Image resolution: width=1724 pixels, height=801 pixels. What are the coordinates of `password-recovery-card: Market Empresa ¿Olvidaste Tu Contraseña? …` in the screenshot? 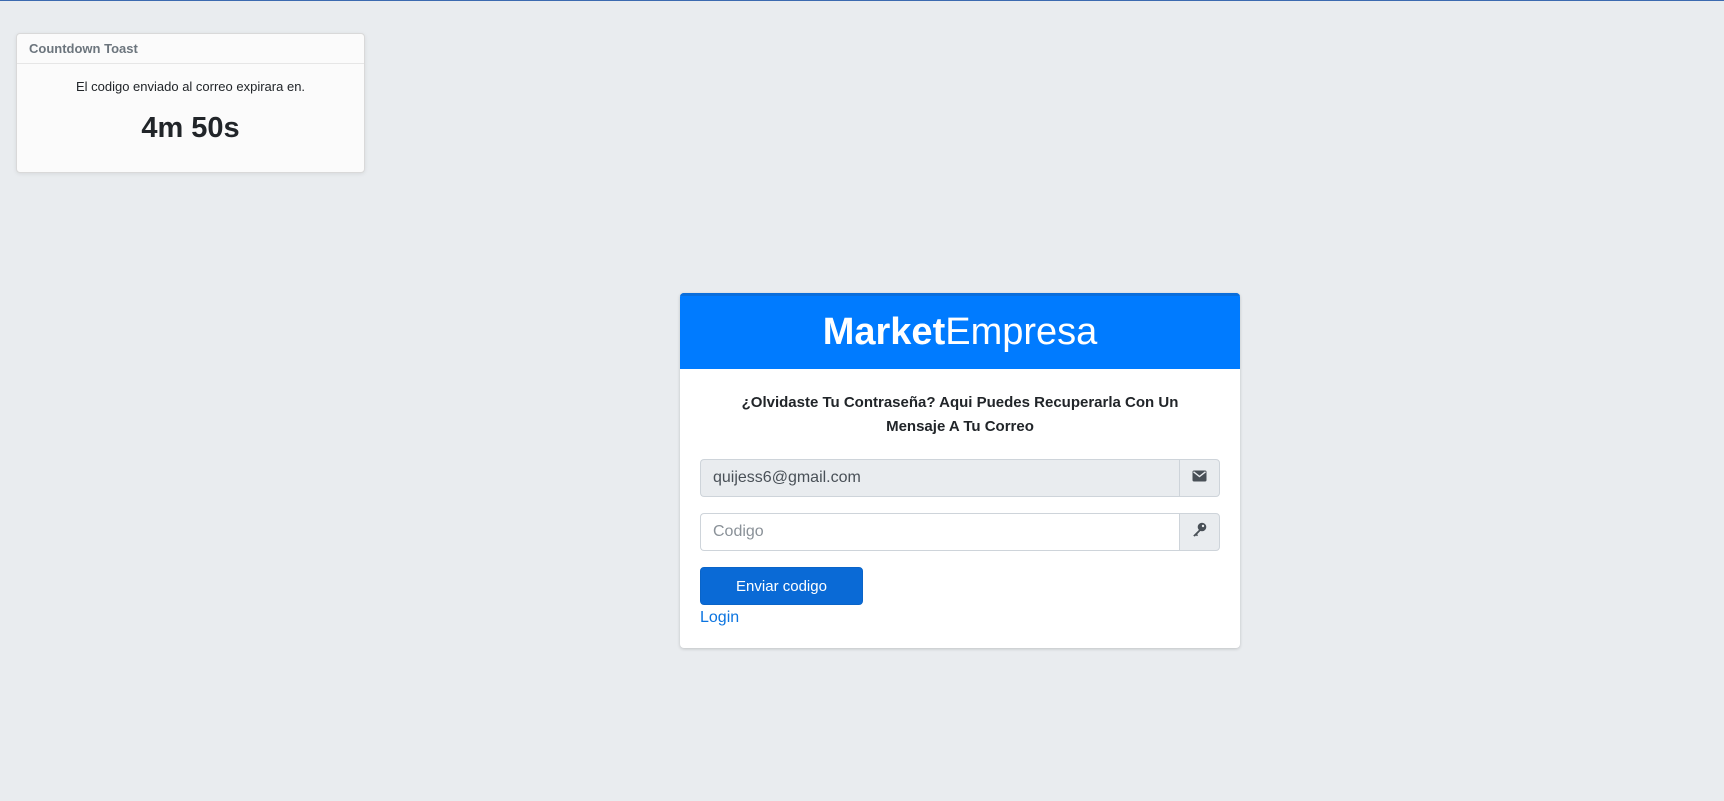 It's located at (960, 470).